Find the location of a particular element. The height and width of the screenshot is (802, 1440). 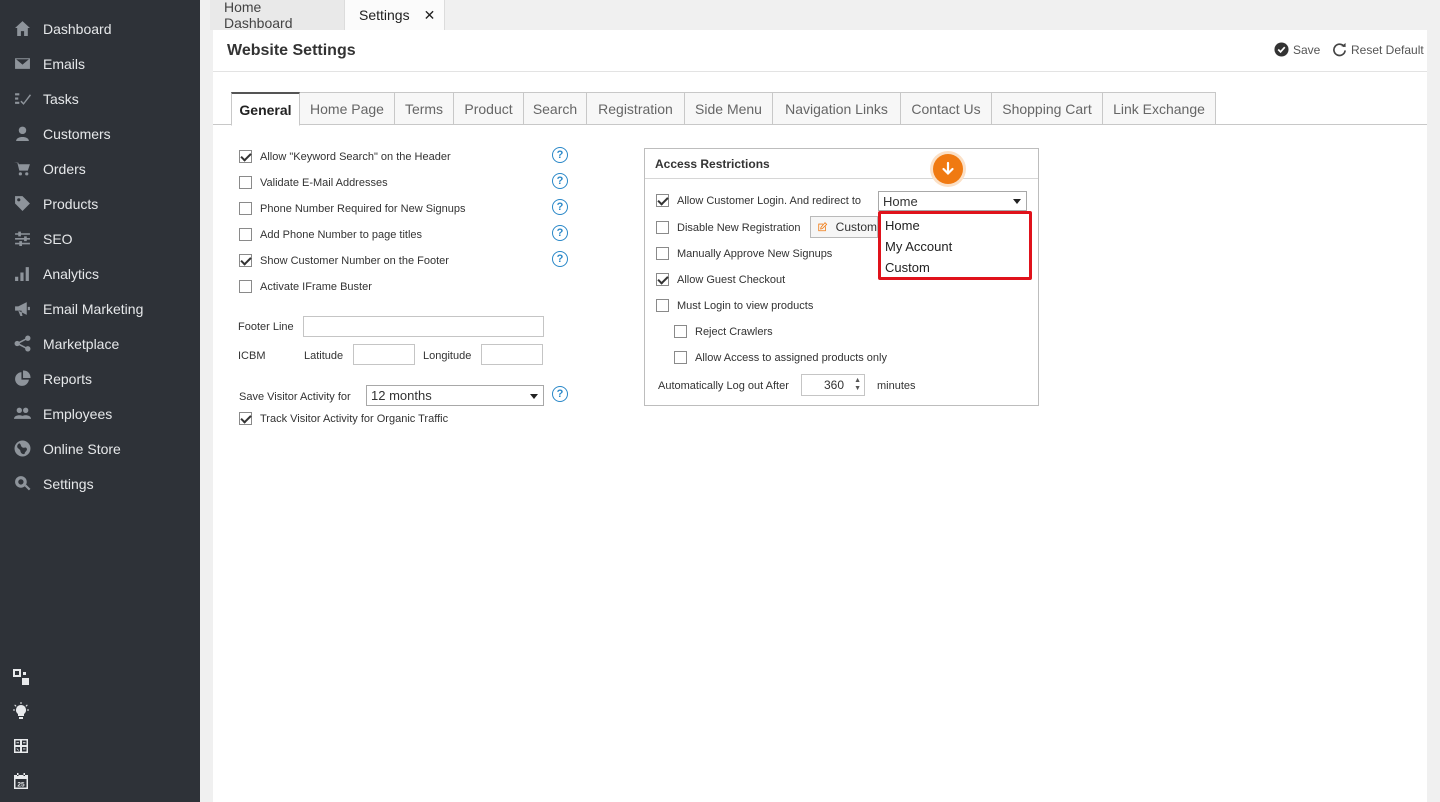

longitude-input is located at coordinates (512, 354).